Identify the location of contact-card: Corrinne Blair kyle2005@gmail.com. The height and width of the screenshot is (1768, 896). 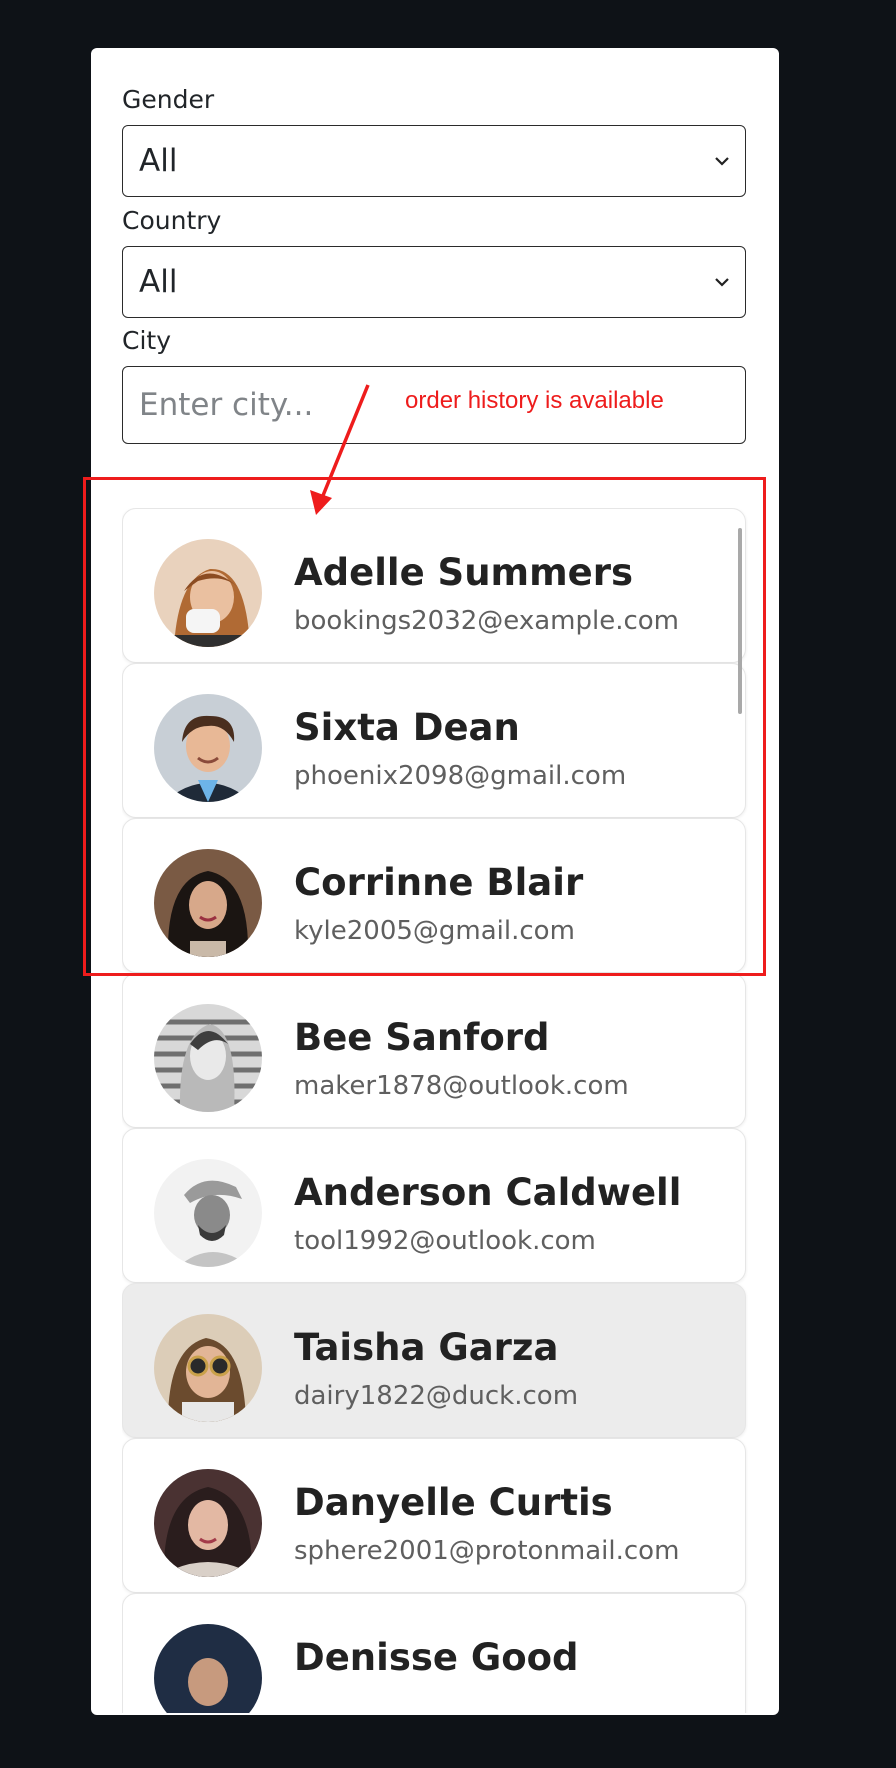
(434, 895).